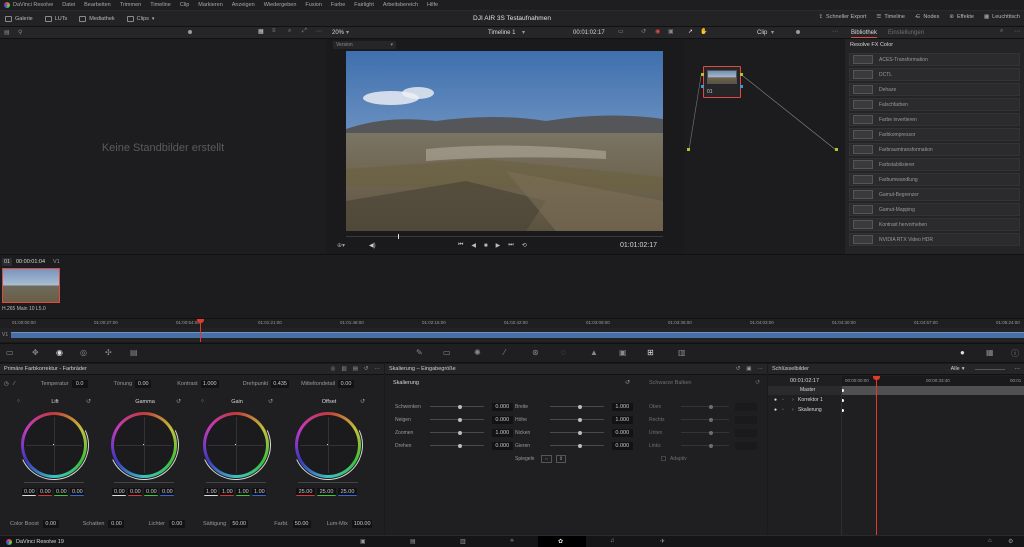 The height and width of the screenshot is (547, 1024). What do you see at coordinates (398, 236) in the screenshot?
I see `scrubber-playhead` at bounding box center [398, 236].